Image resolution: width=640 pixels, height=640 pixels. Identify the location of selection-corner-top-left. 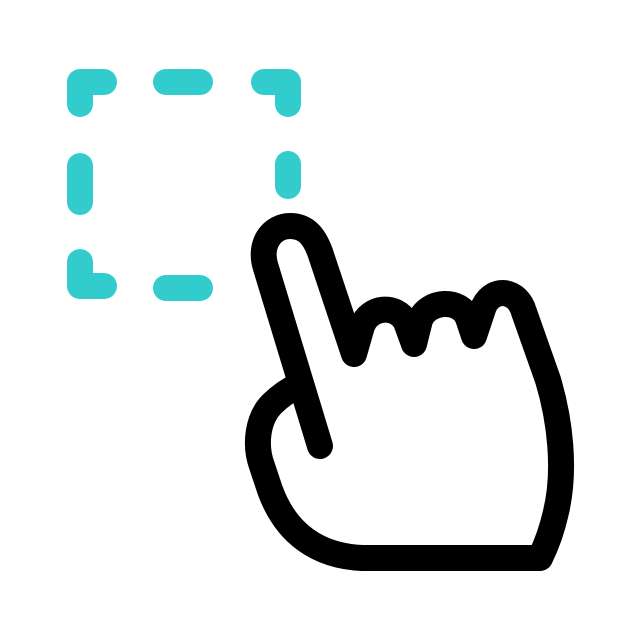
(92, 93).